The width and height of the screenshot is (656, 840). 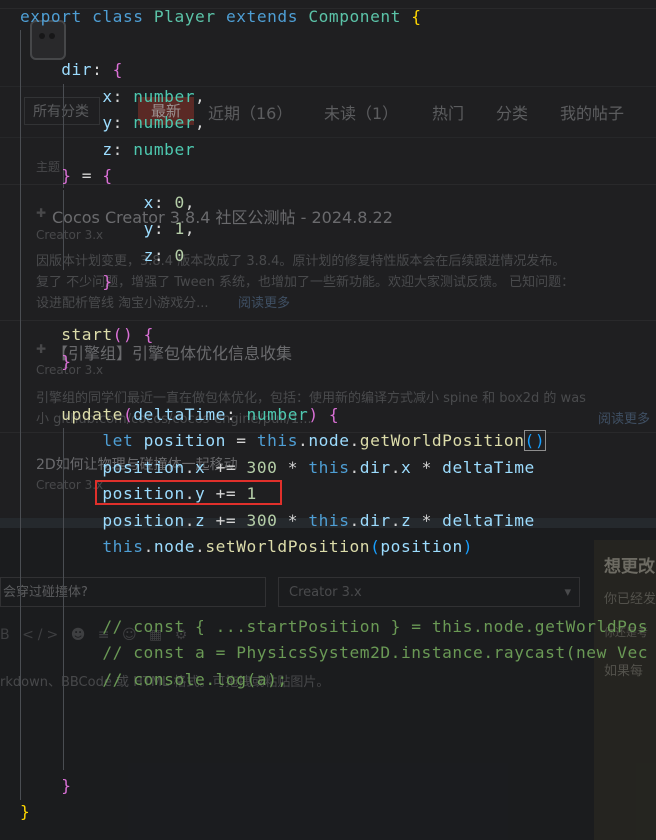 What do you see at coordinates (118, 440) in the screenshot?
I see `code-token: let` at bounding box center [118, 440].